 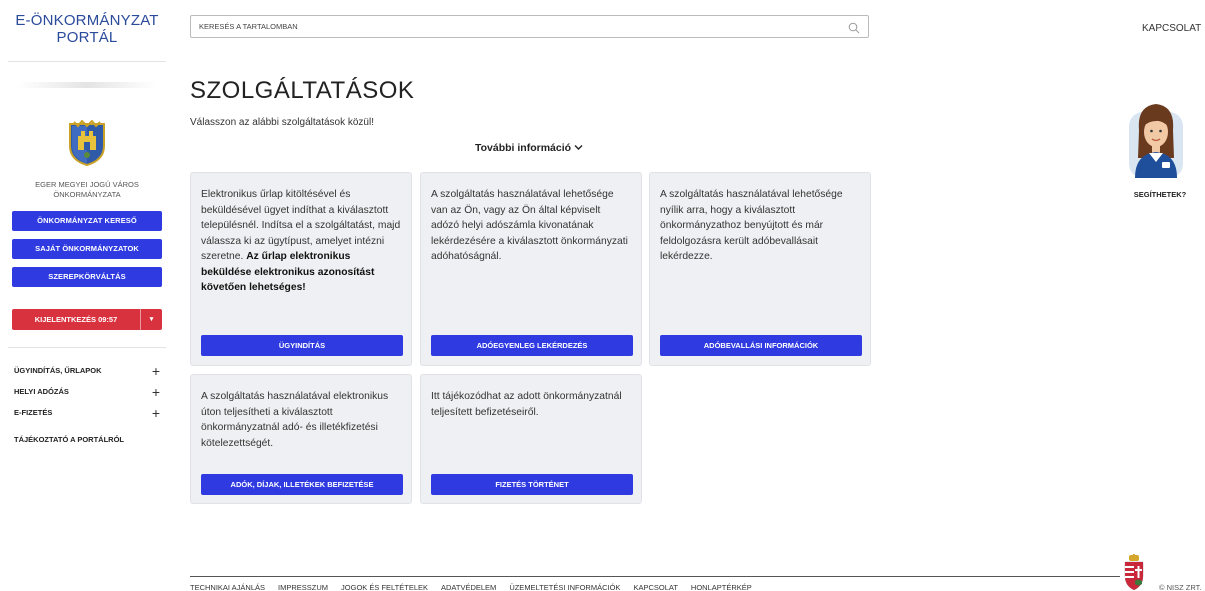 What do you see at coordinates (564, 587) in the screenshot?
I see `footer-link-operation: ÜZEMELTETÉSI INFORMÁCIÓK` at bounding box center [564, 587].